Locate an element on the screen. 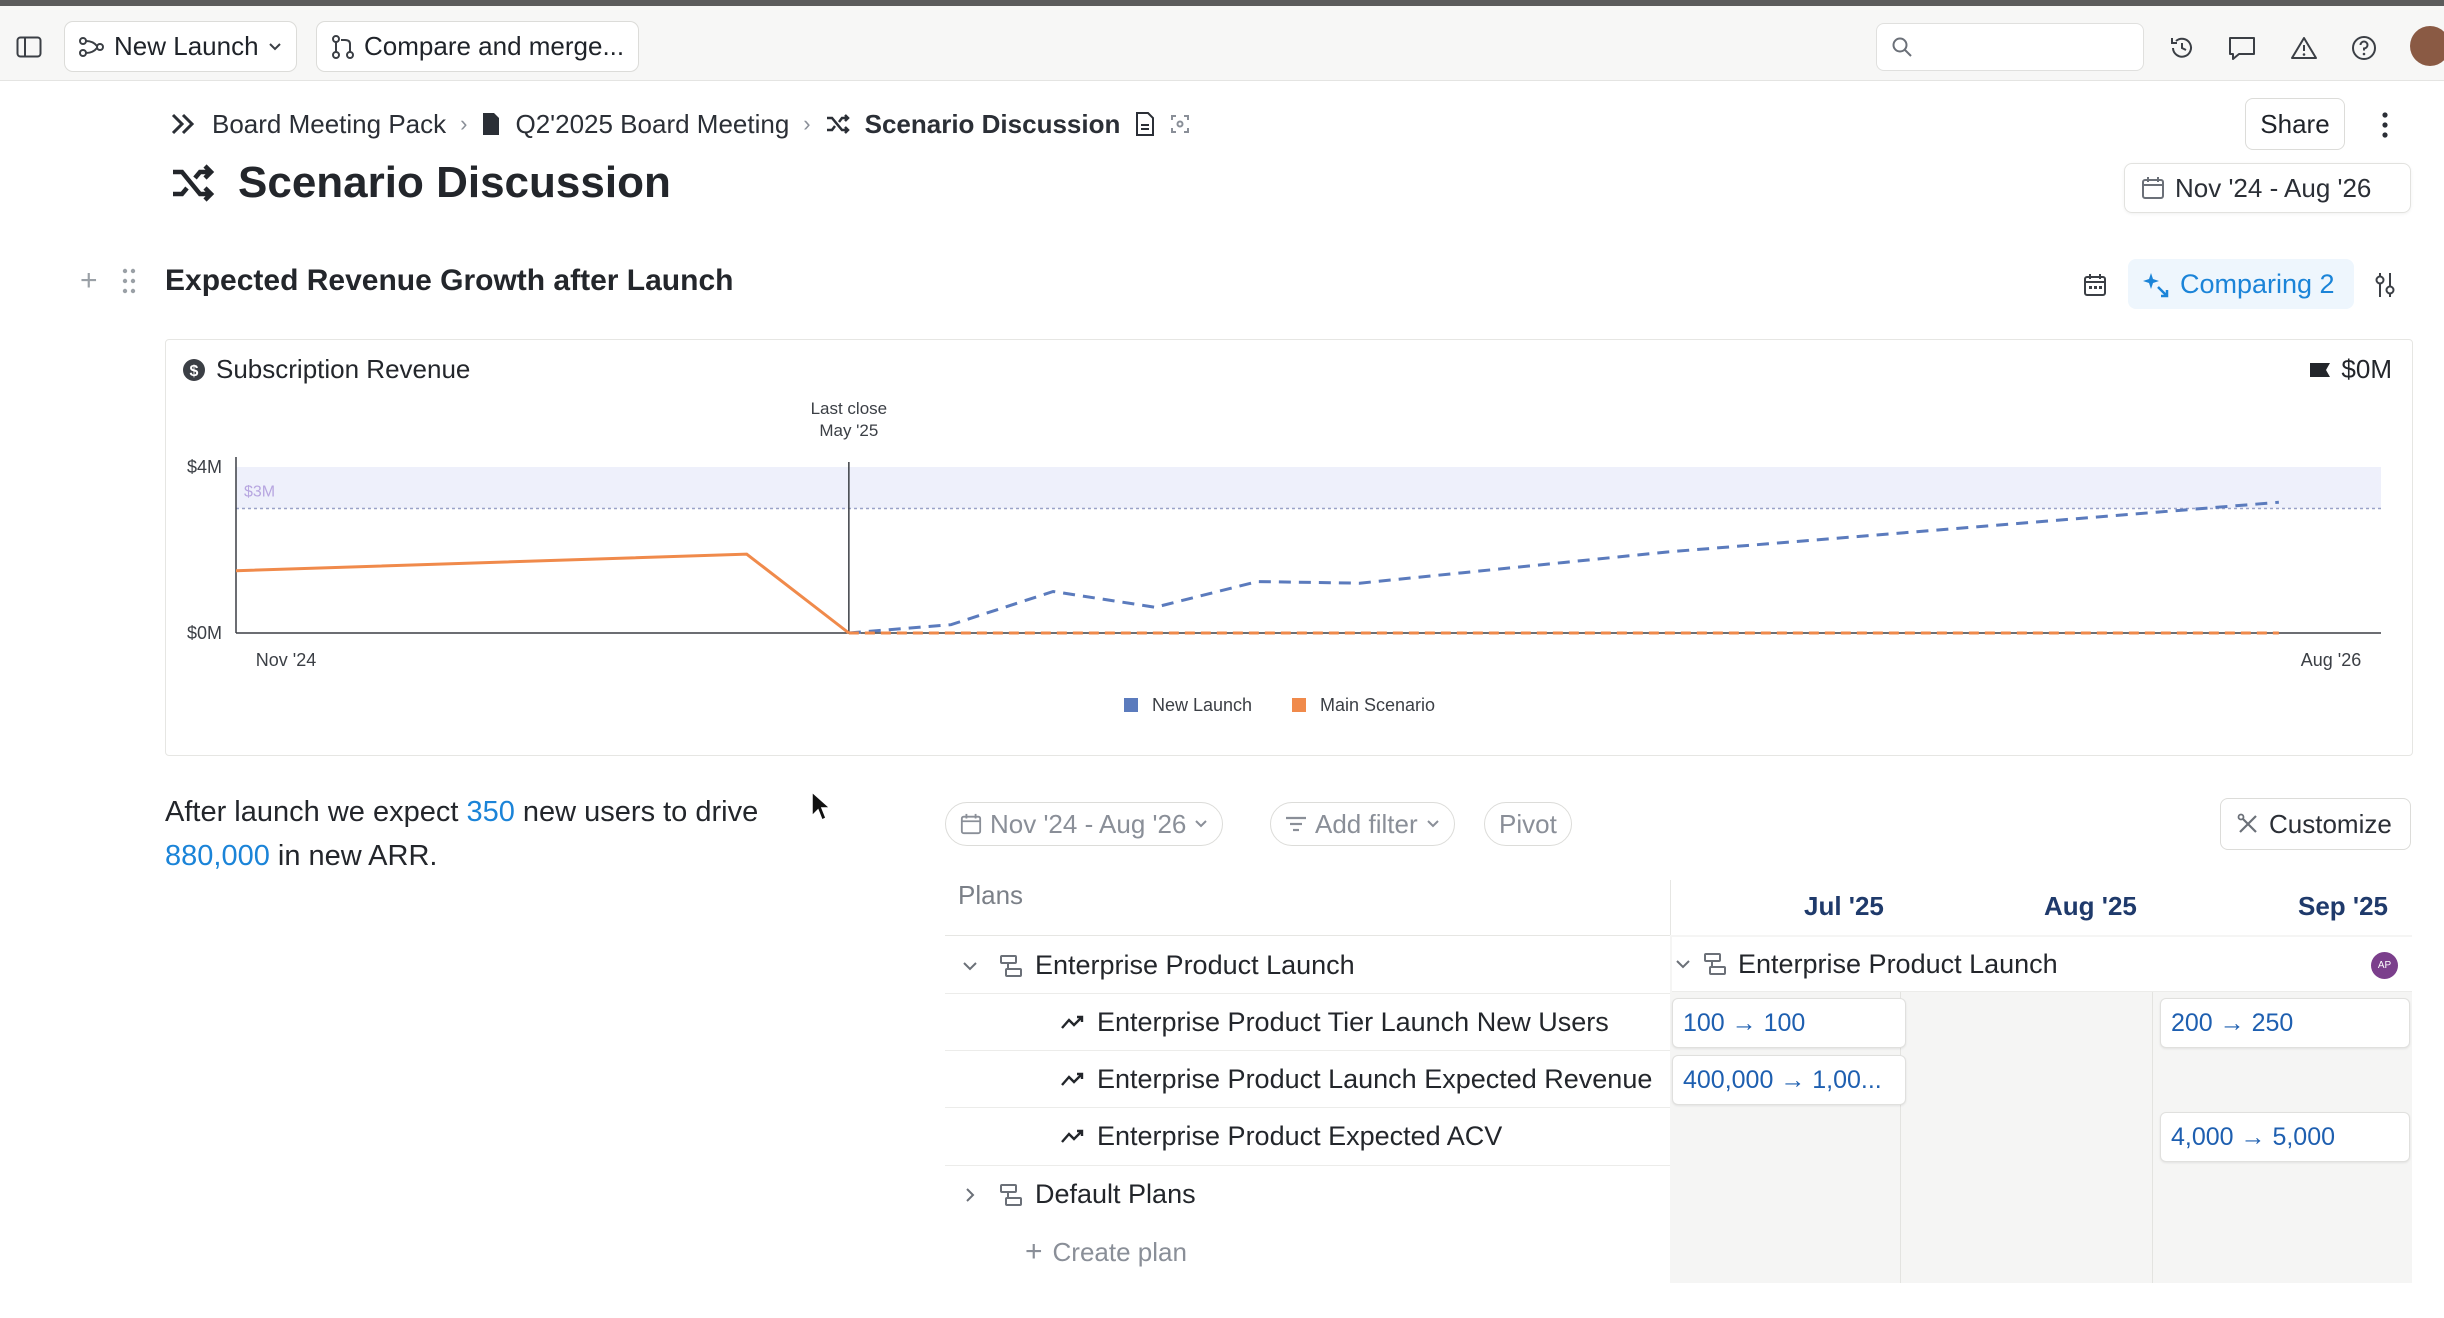  date-range-picker: Nov '24 - Aug '26 is located at coordinates (2267, 188).